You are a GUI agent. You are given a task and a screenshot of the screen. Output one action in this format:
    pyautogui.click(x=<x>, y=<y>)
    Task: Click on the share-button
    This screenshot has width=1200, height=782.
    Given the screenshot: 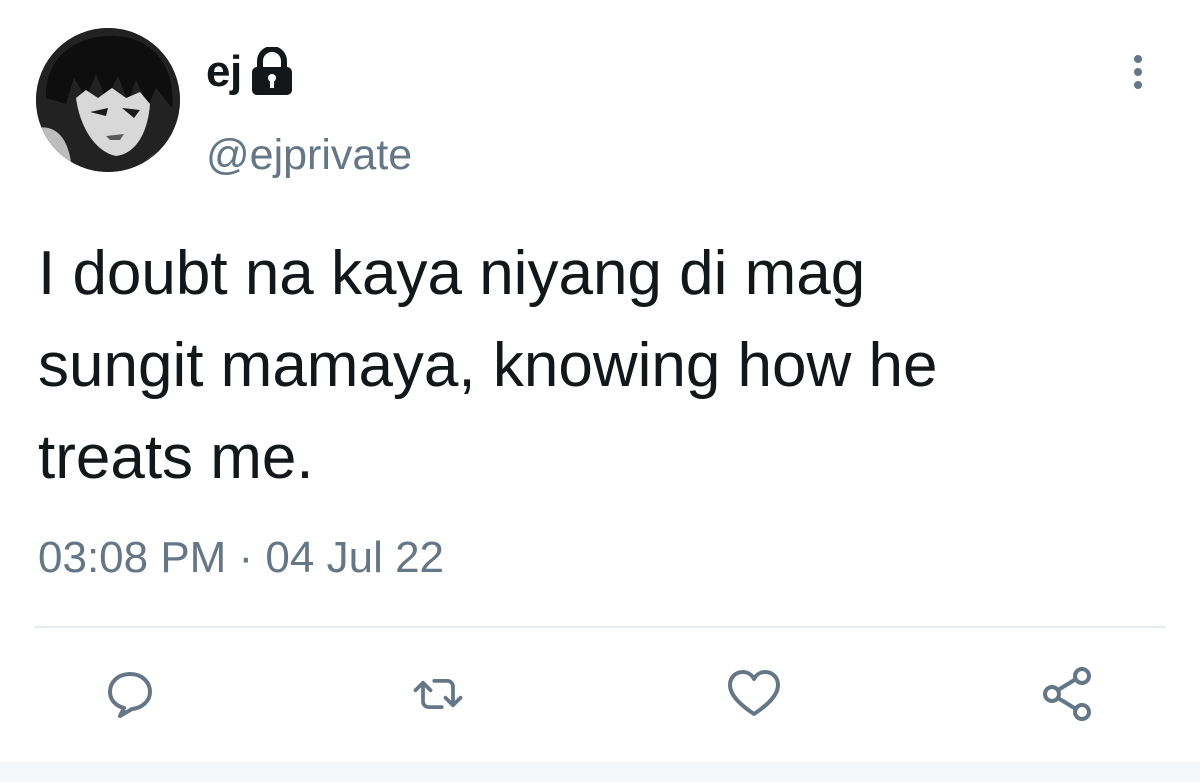 What is the action you would take?
    pyautogui.click(x=1068, y=694)
    